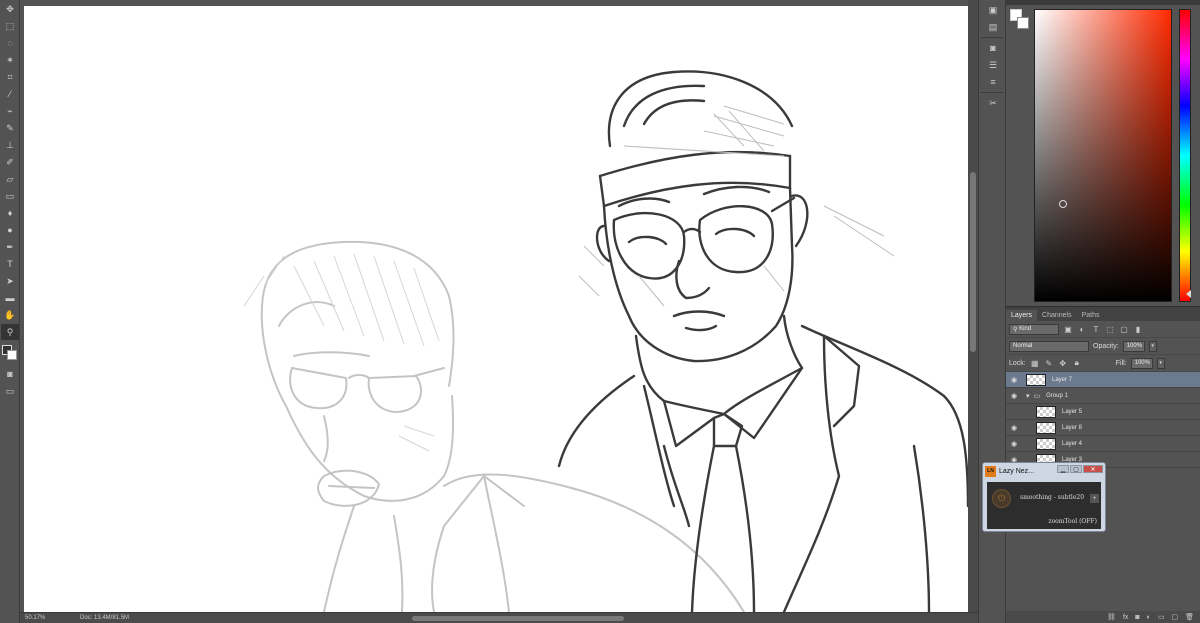 Image resolution: width=1200 pixels, height=623 pixels. I want to click on blur-tool-icon: ♦, so click(10, 213).